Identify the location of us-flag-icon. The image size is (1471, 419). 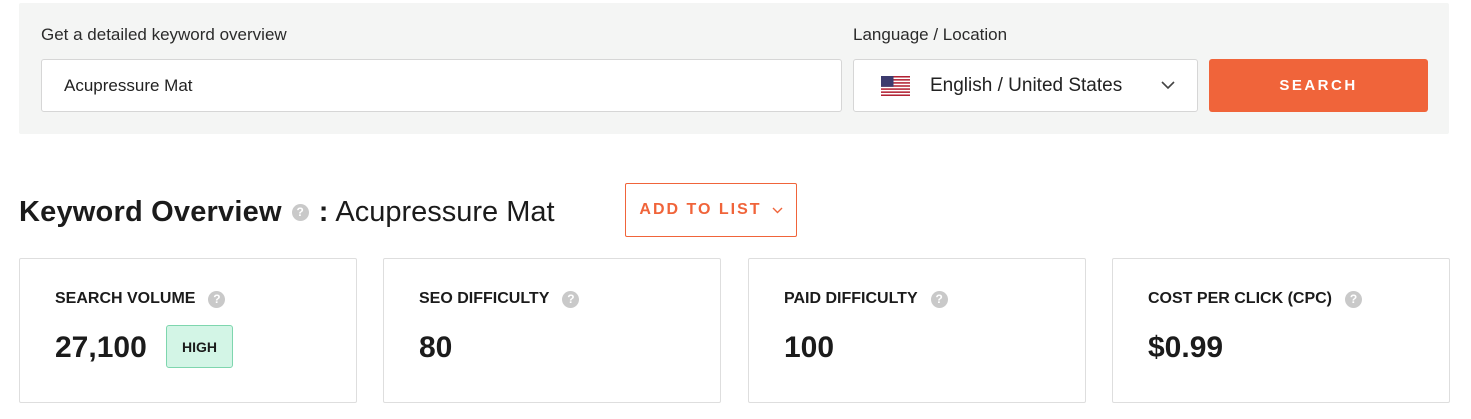
(895, 85).